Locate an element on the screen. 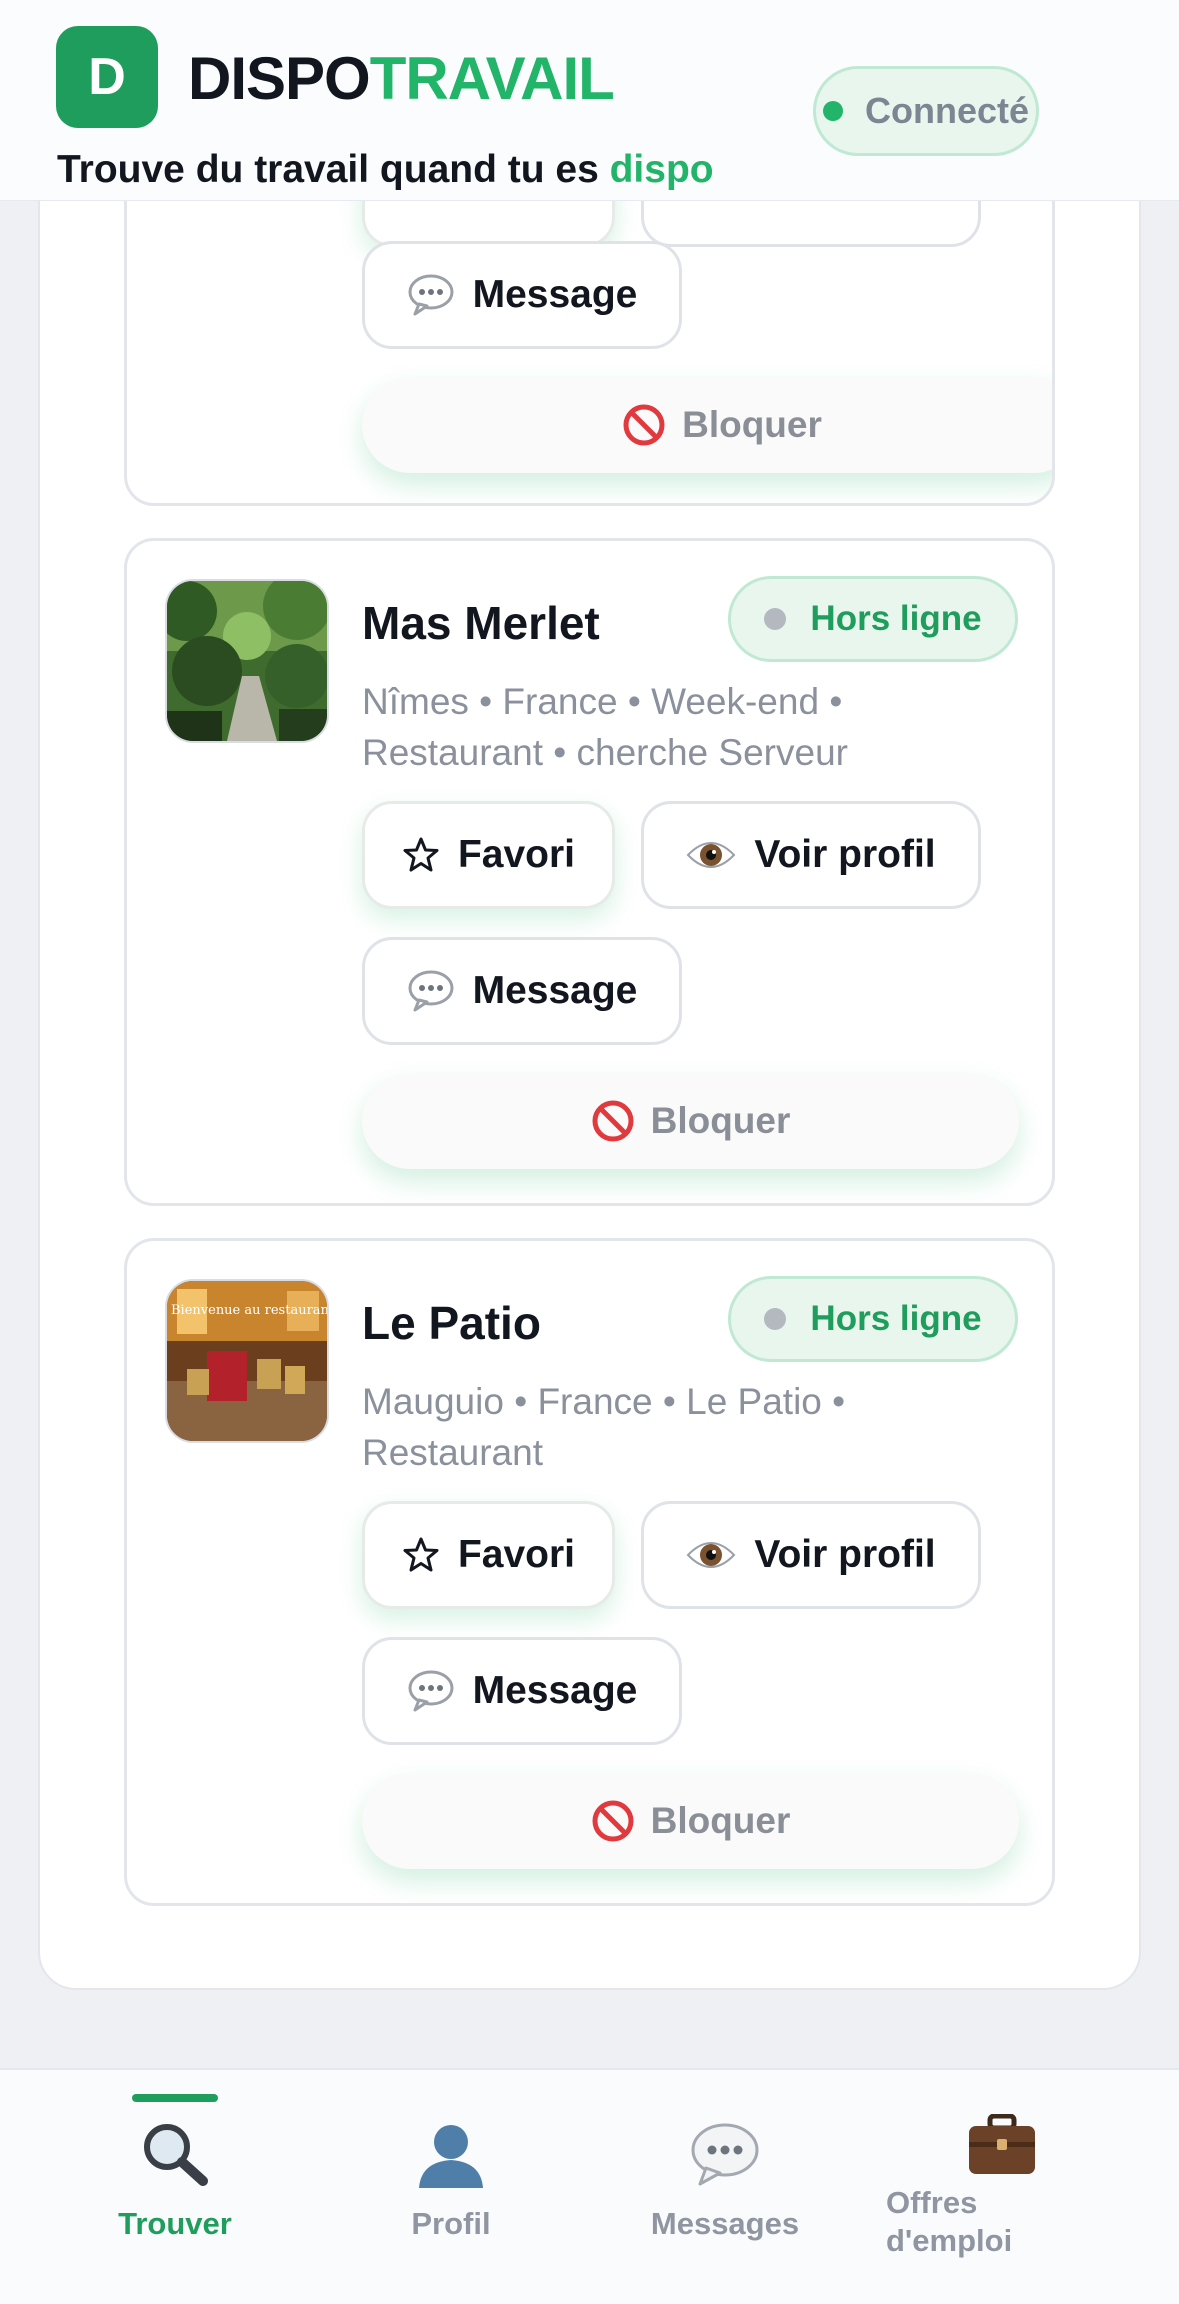 The image size is (1179, 2304). employer-photo: Bienvenue au restaurant is located at coordinates (247, 1361).